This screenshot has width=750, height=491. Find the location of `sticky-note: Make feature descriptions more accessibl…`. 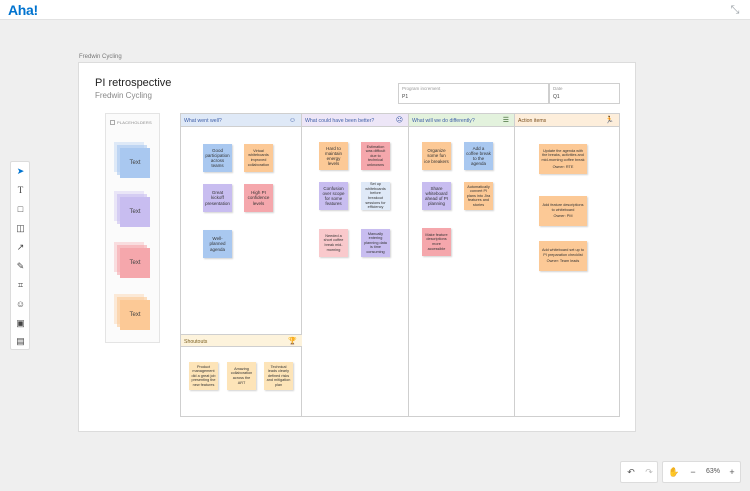

sticky-note: Make feature descriptions more accessibl… is located at coordinates (436, 242).